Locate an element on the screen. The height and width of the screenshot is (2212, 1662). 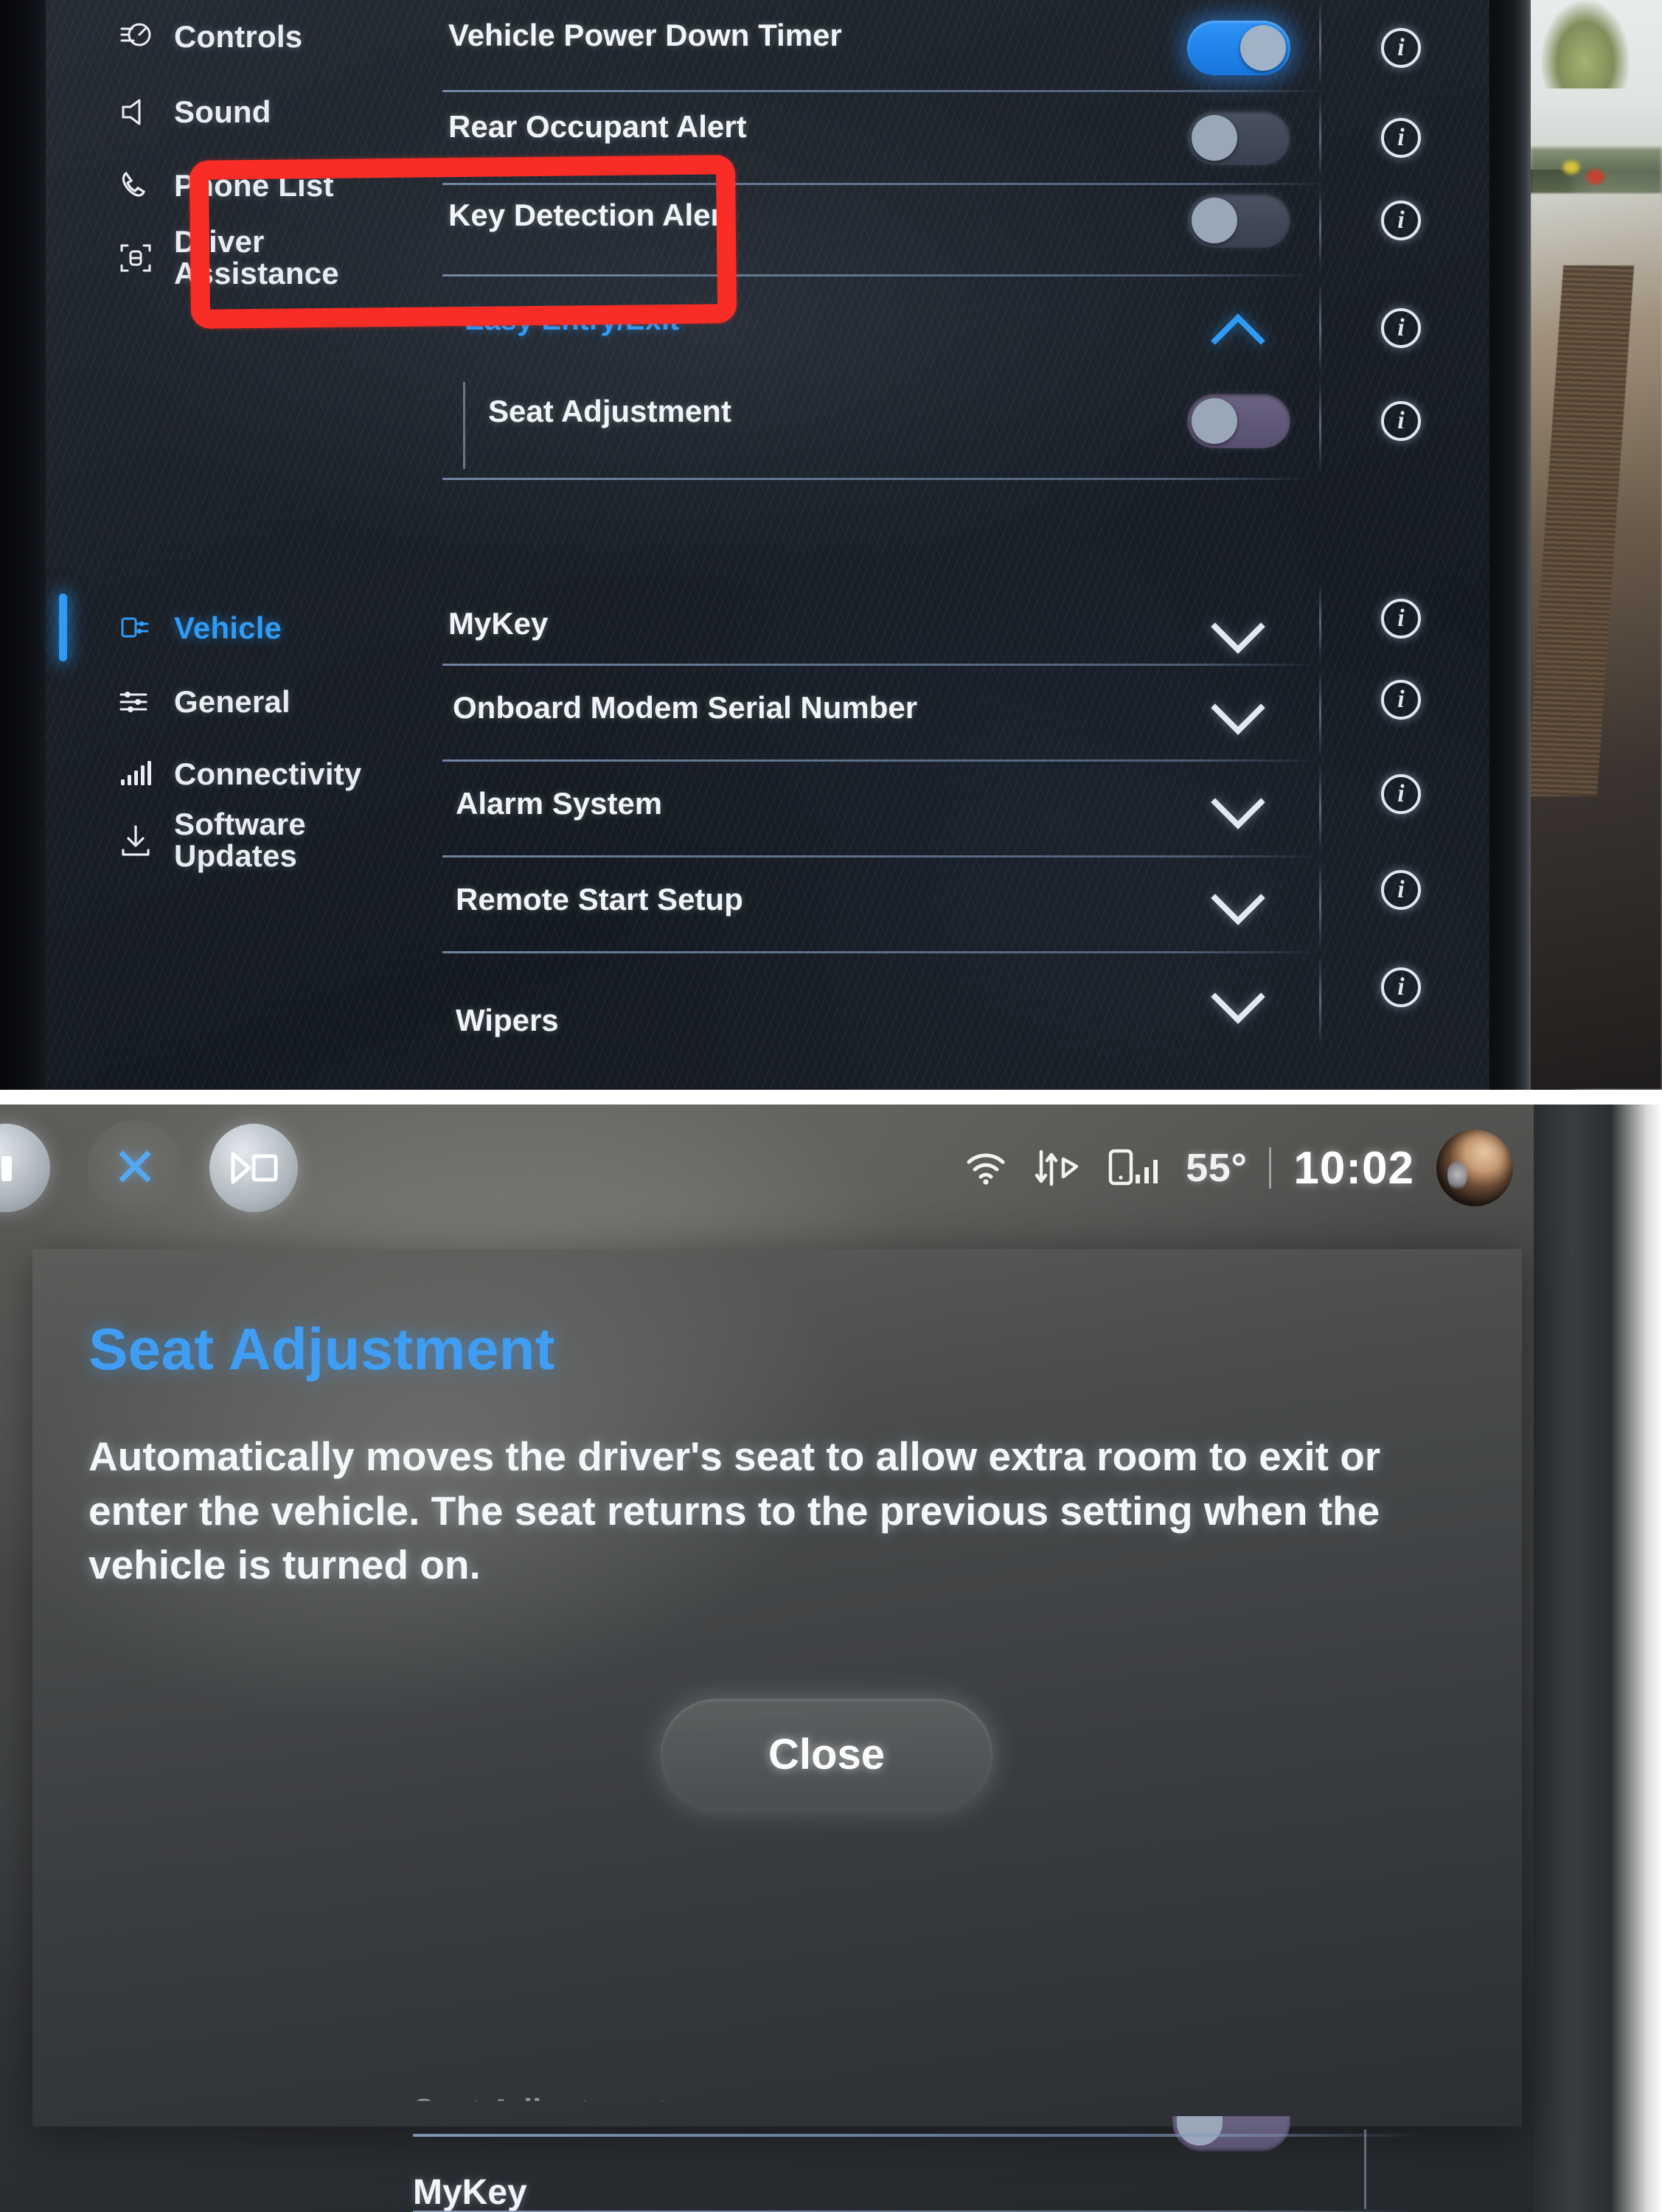
window-tree is located at coordinates (1585, 44).